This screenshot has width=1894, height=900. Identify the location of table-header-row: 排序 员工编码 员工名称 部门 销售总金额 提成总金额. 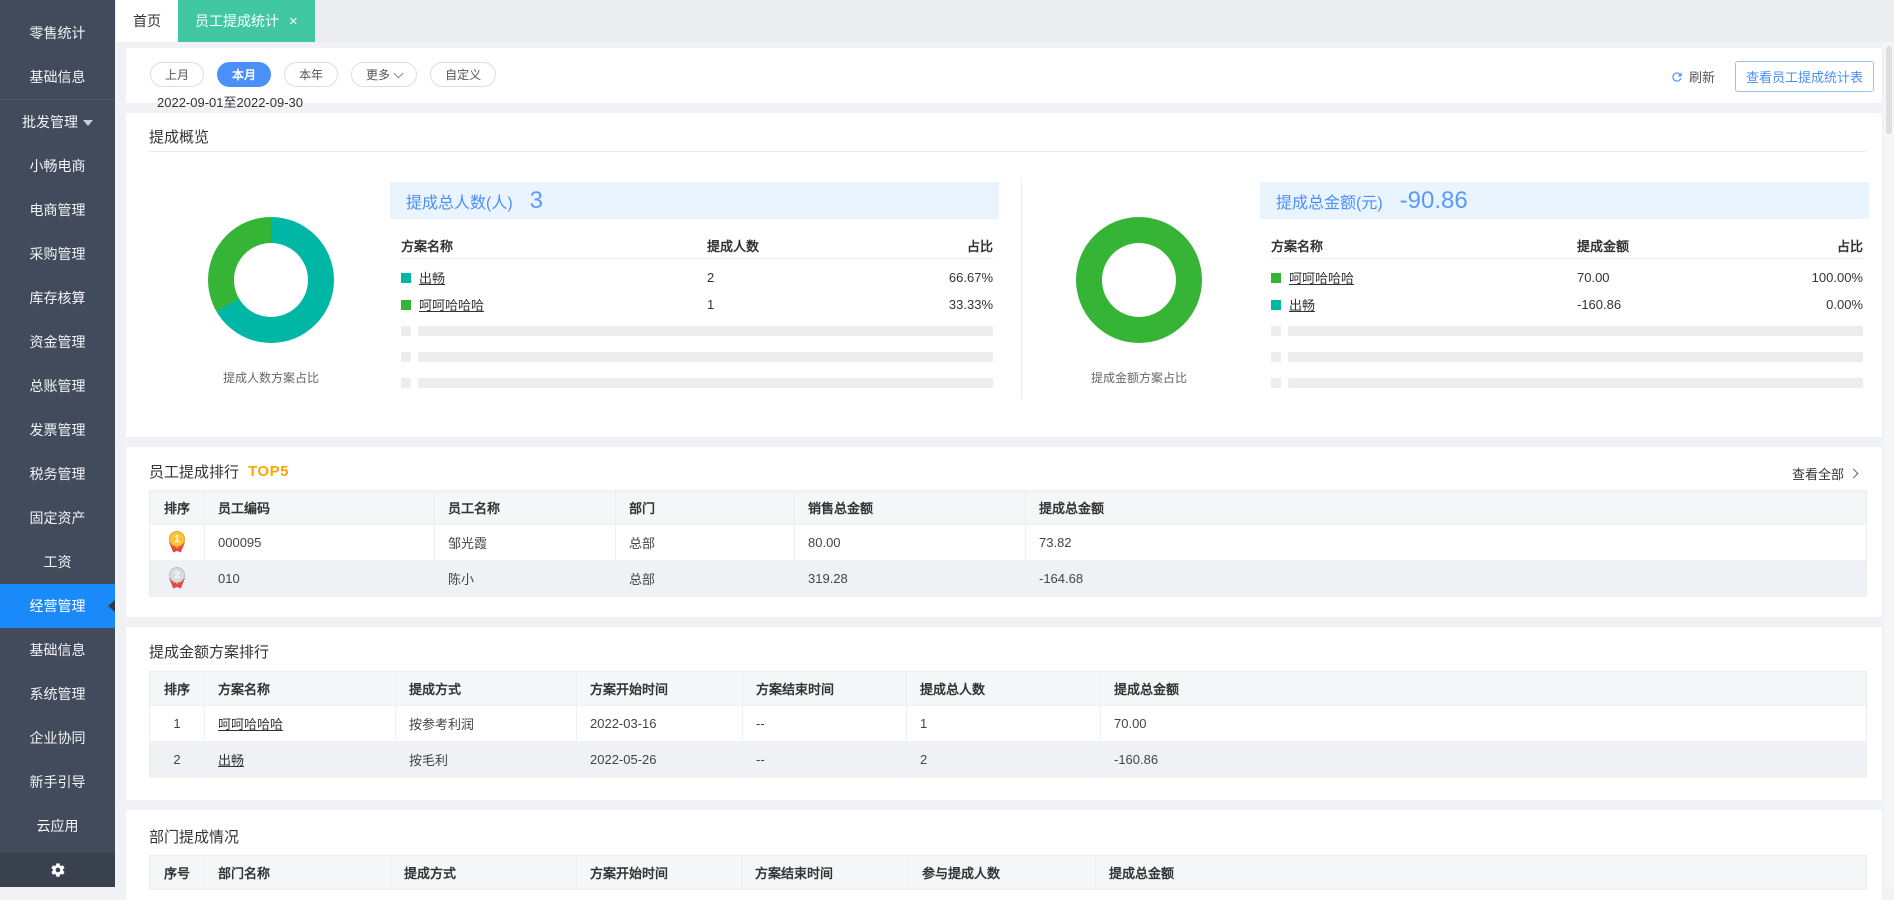
(1008, 507).